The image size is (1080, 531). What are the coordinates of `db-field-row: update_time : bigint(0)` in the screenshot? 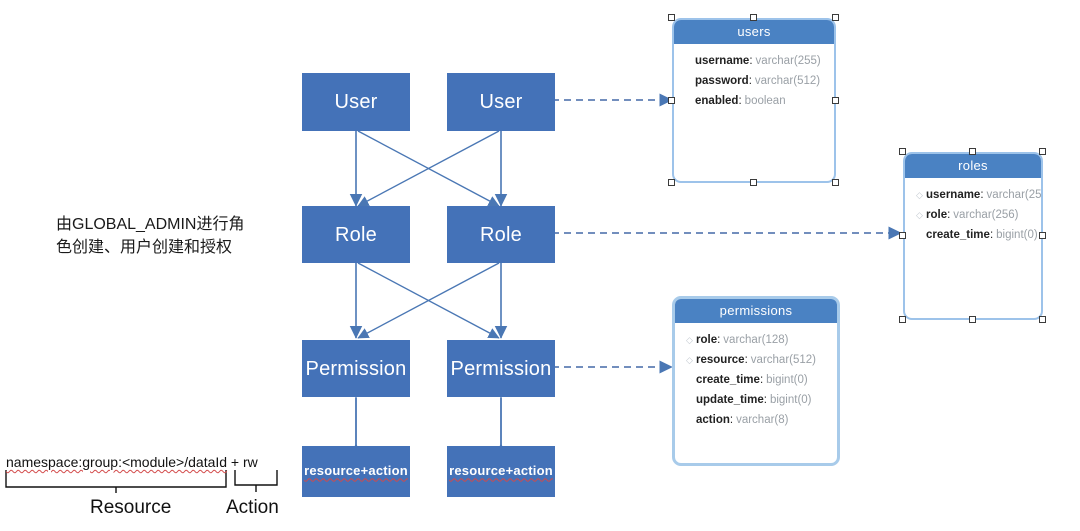 It's located at (756, 400).